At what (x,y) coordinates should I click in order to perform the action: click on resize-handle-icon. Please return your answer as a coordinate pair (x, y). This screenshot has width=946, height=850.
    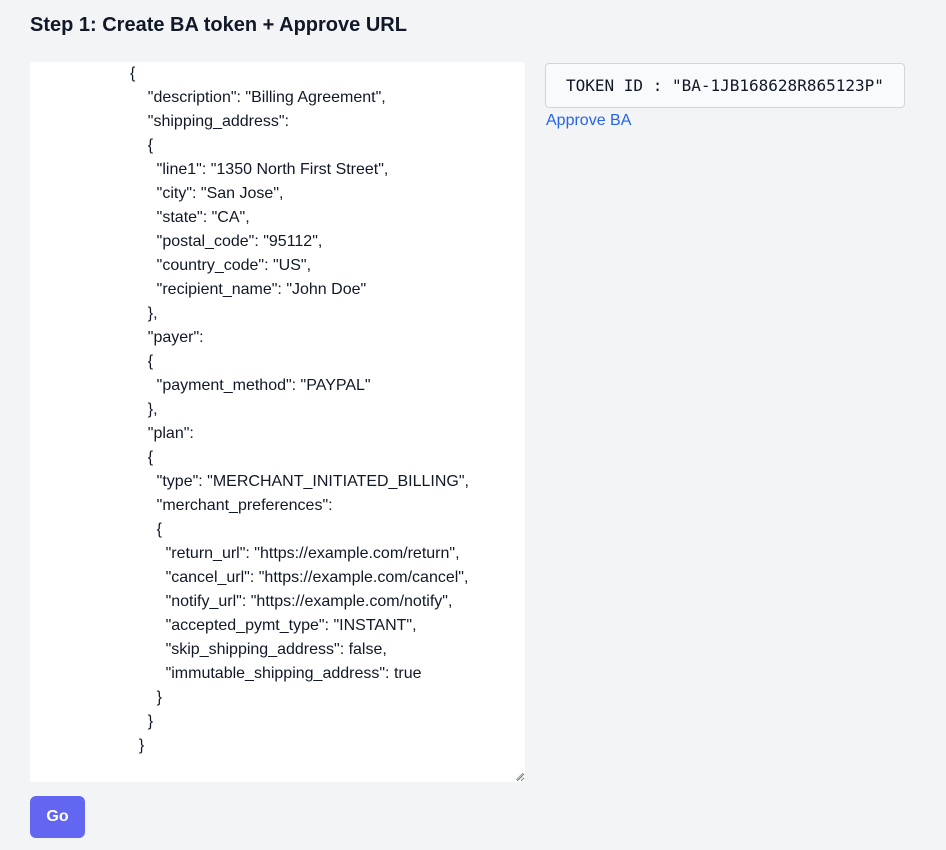
    Looking at the image, I should click on (519, 776).